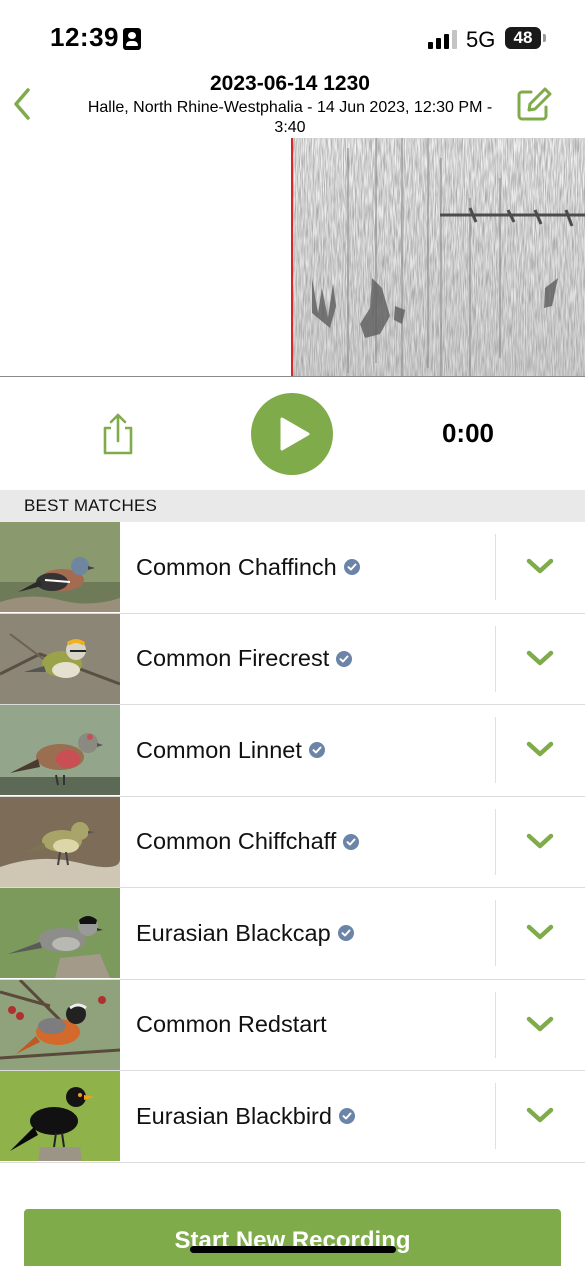  Describe the element at coordinates (233, 932) in the screenshot. I see `species-name-text: Eurasian Blackcap` at that location.